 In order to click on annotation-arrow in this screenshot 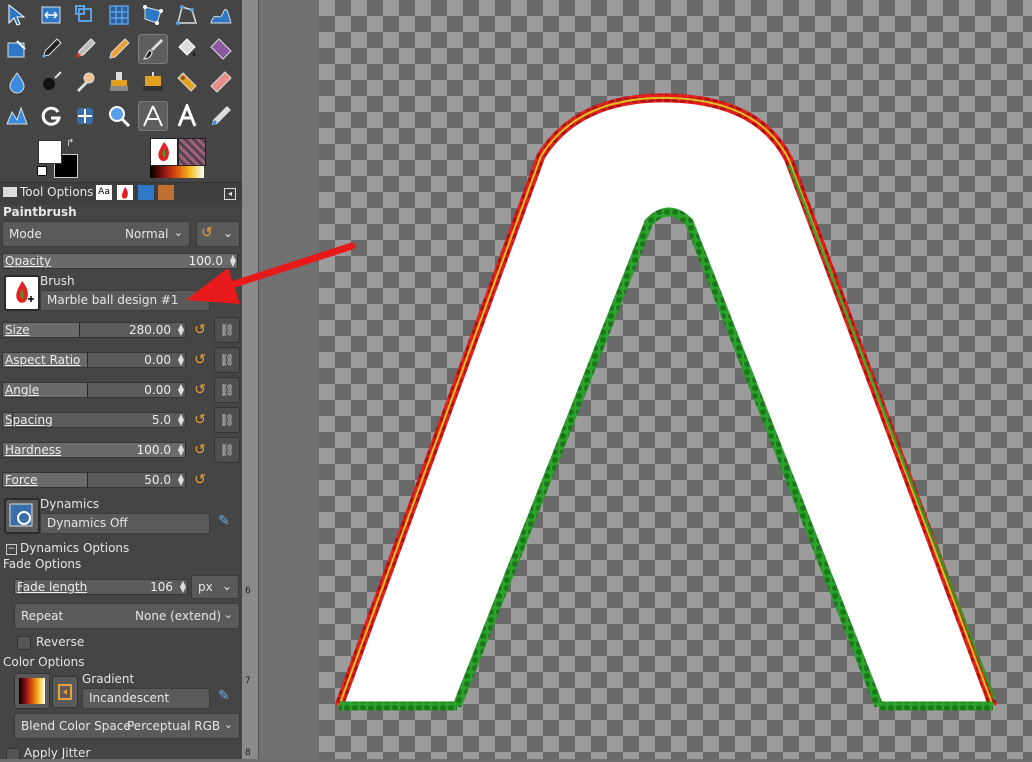, I will do `click(271, 273)`.